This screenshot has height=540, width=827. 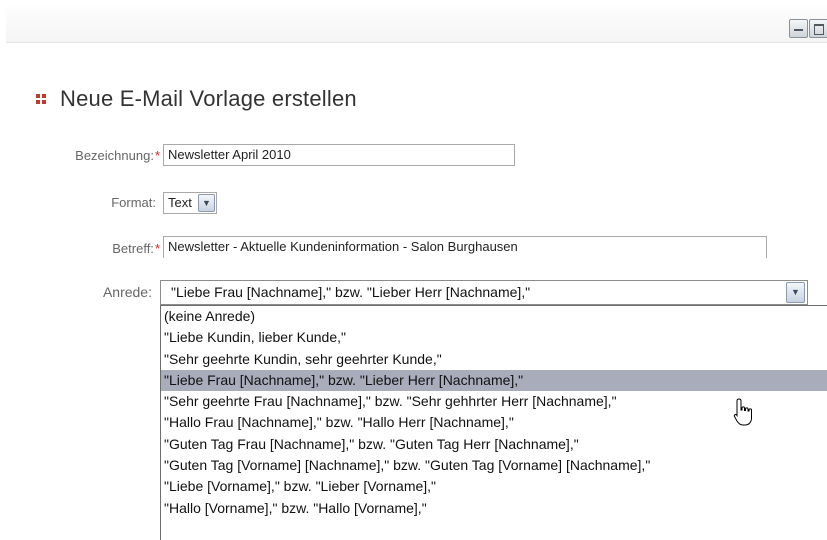 I want to click on format-select-value: Text, so click(x=180, y=202).